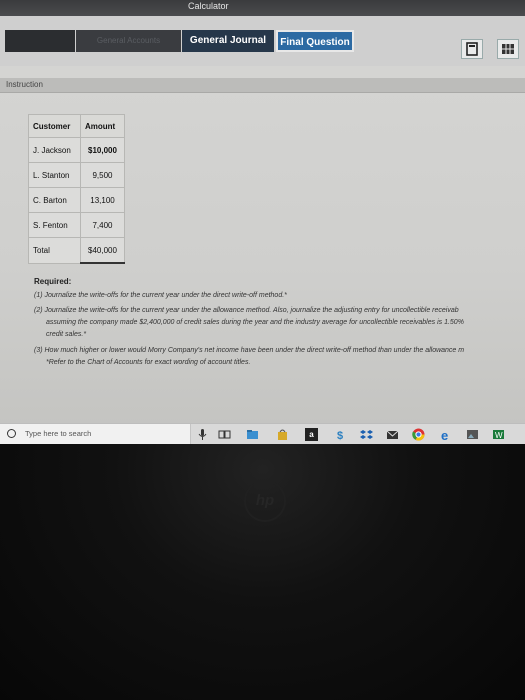  I want to click on spreadsheet-app-icon: W, so click(498, 434).